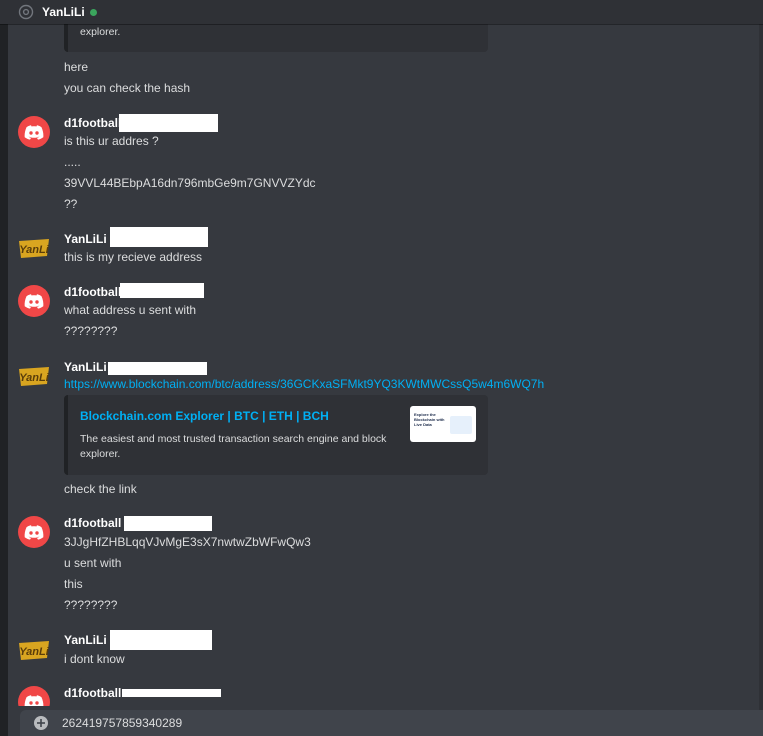 The width and height of the screenshot is (763, 736). What do you see at coordinates (94, 659) in the screenshot?
I see `message-text: i dont know` at bounding box center [94, 659].